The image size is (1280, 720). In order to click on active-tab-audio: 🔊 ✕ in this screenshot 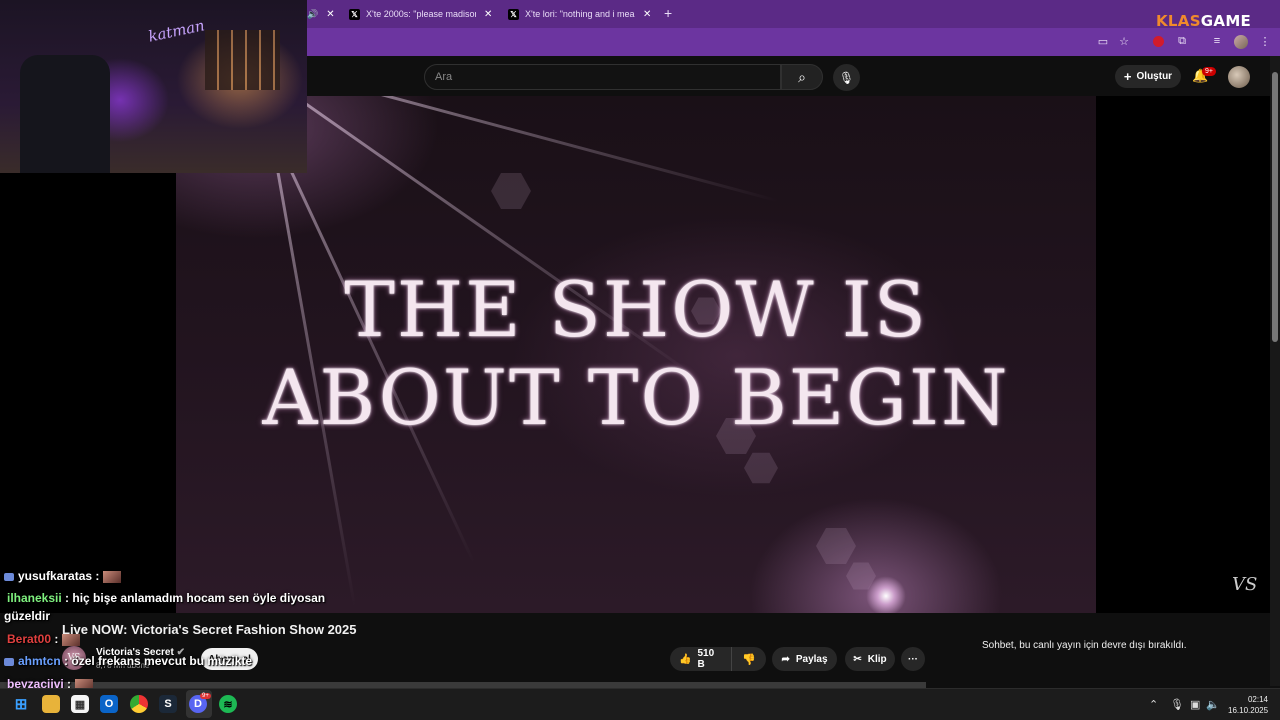, I will do `click(321, 14)`.